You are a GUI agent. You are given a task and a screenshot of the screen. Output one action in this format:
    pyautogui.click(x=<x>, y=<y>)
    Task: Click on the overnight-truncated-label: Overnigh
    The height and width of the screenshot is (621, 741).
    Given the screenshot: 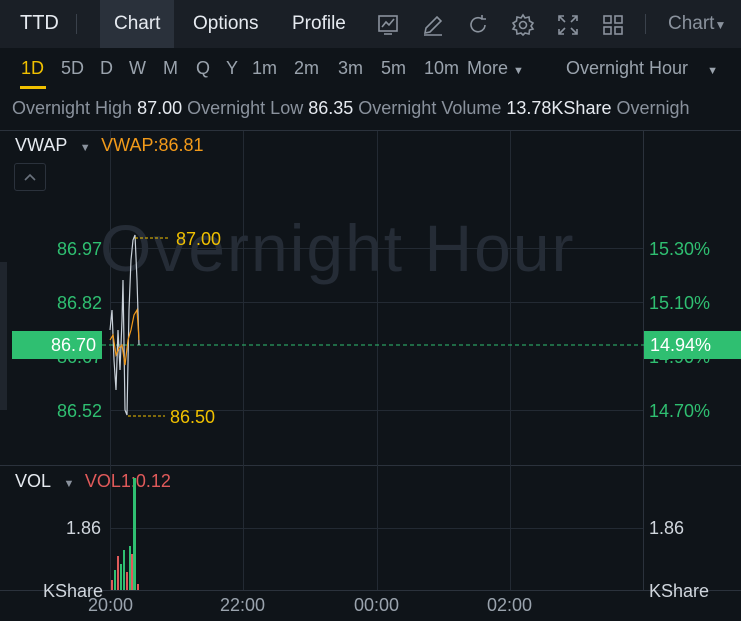 What is the action you would take?
    pyautogui.click(x=653, y=108)
    